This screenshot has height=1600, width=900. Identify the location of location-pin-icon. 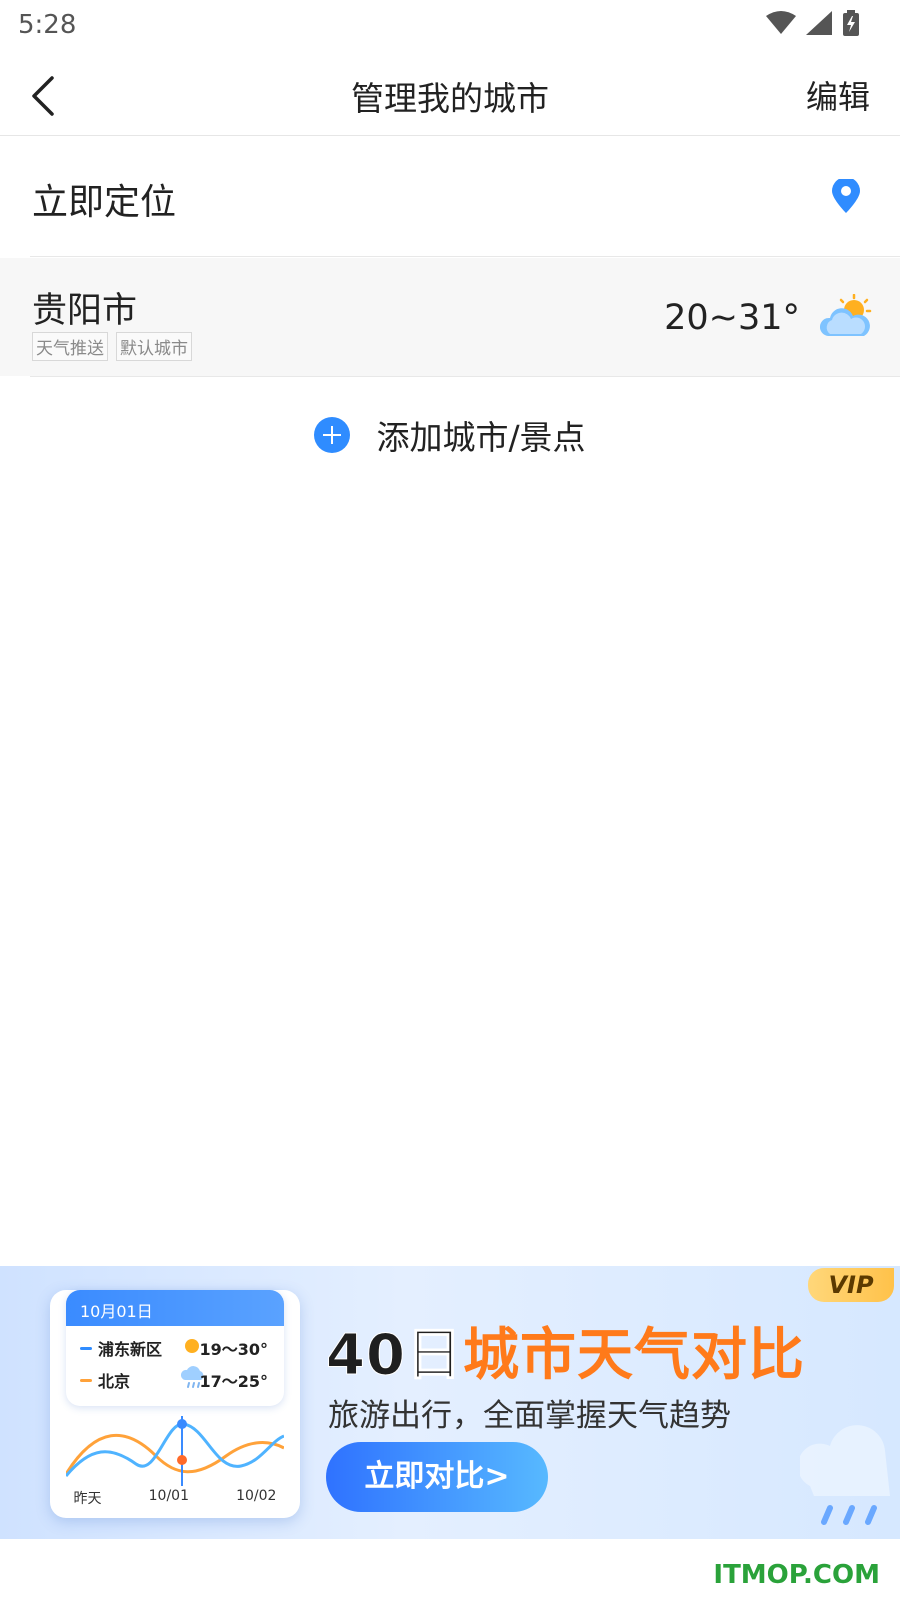
(846, 196).